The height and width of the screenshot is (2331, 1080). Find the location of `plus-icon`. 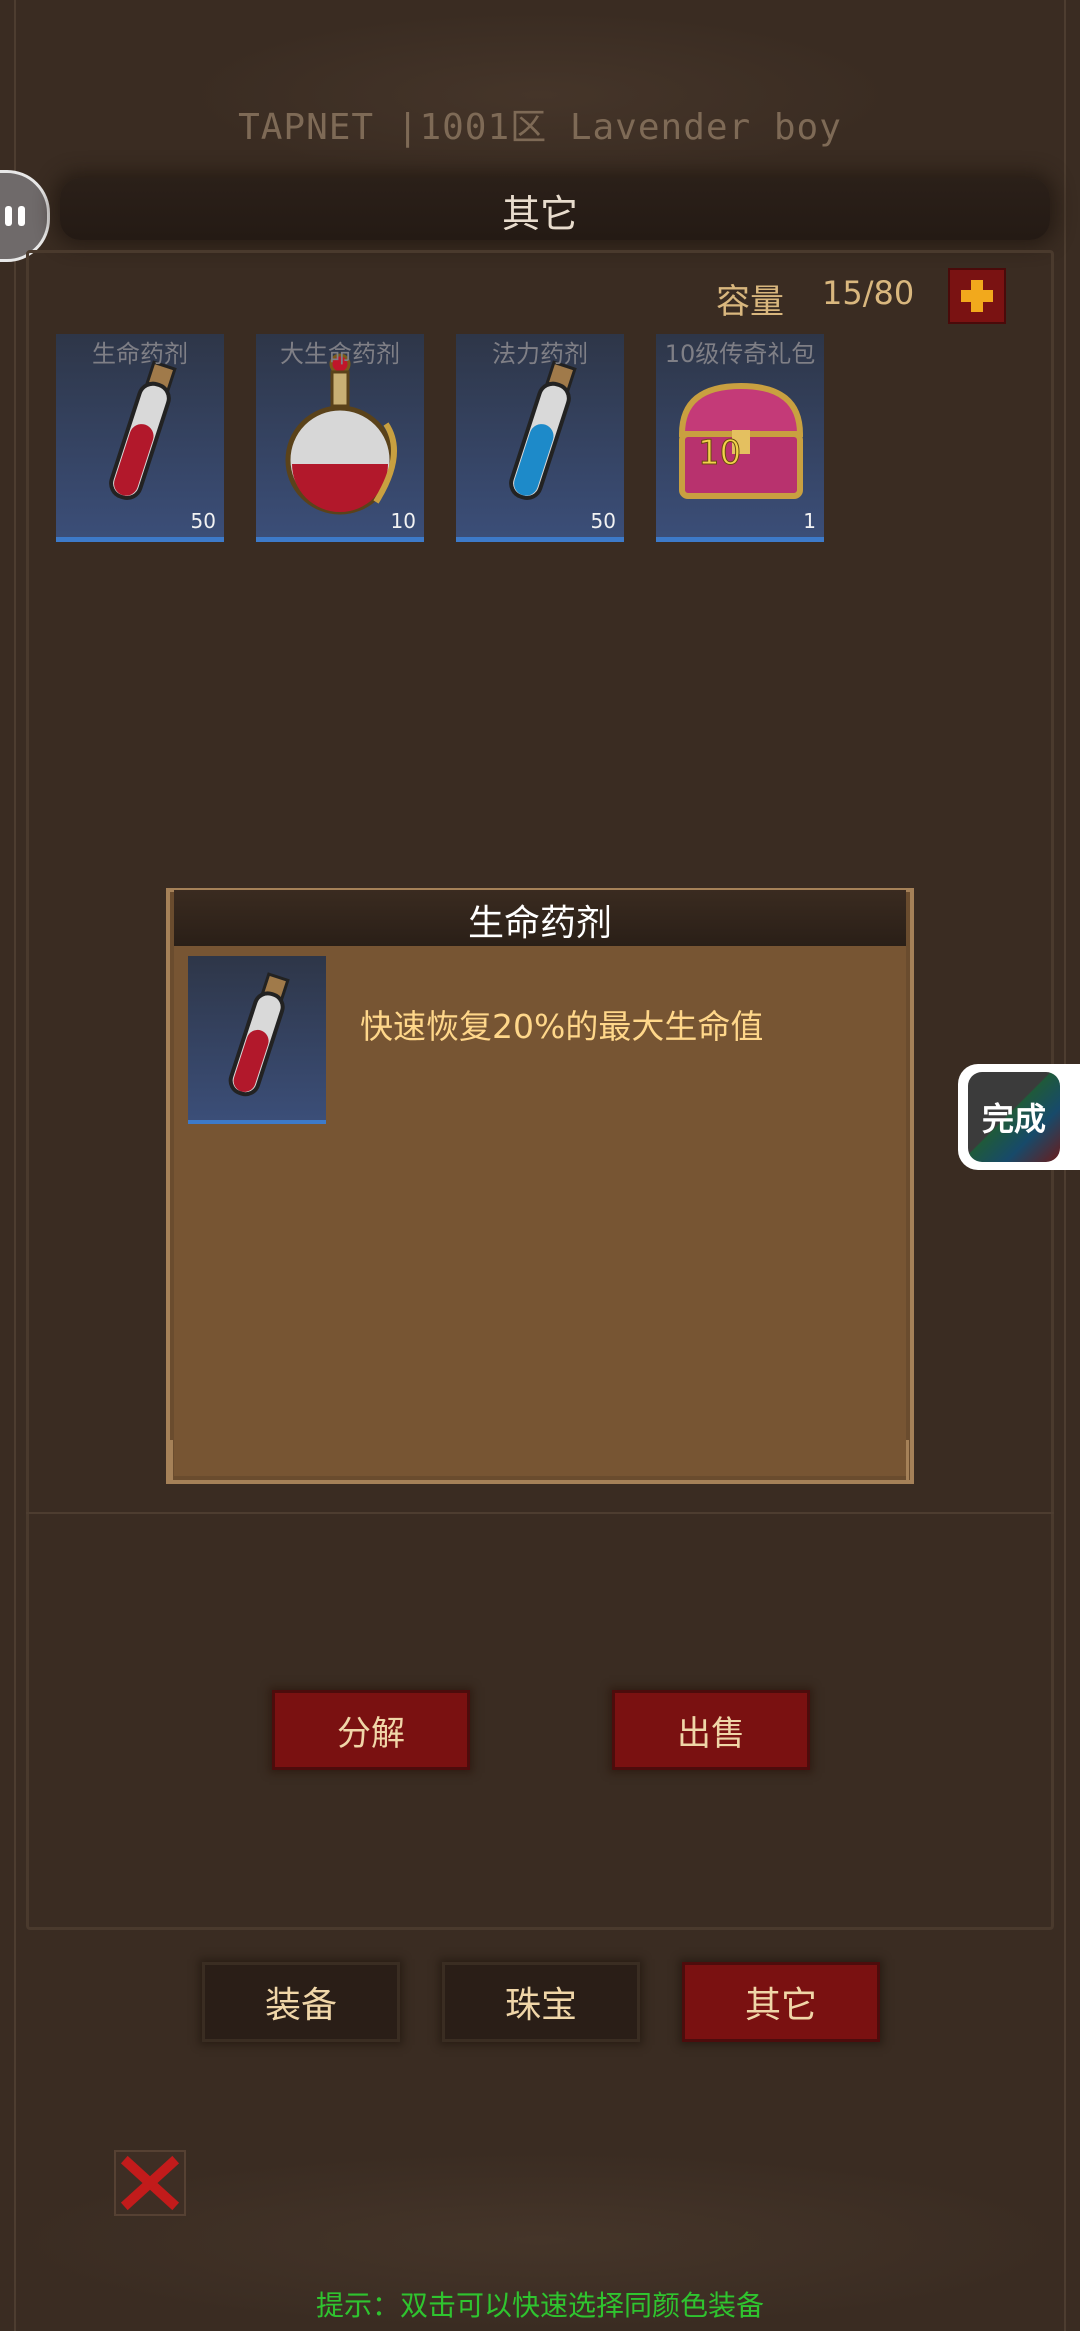

plus-icon is located at coordinates (977, 296).